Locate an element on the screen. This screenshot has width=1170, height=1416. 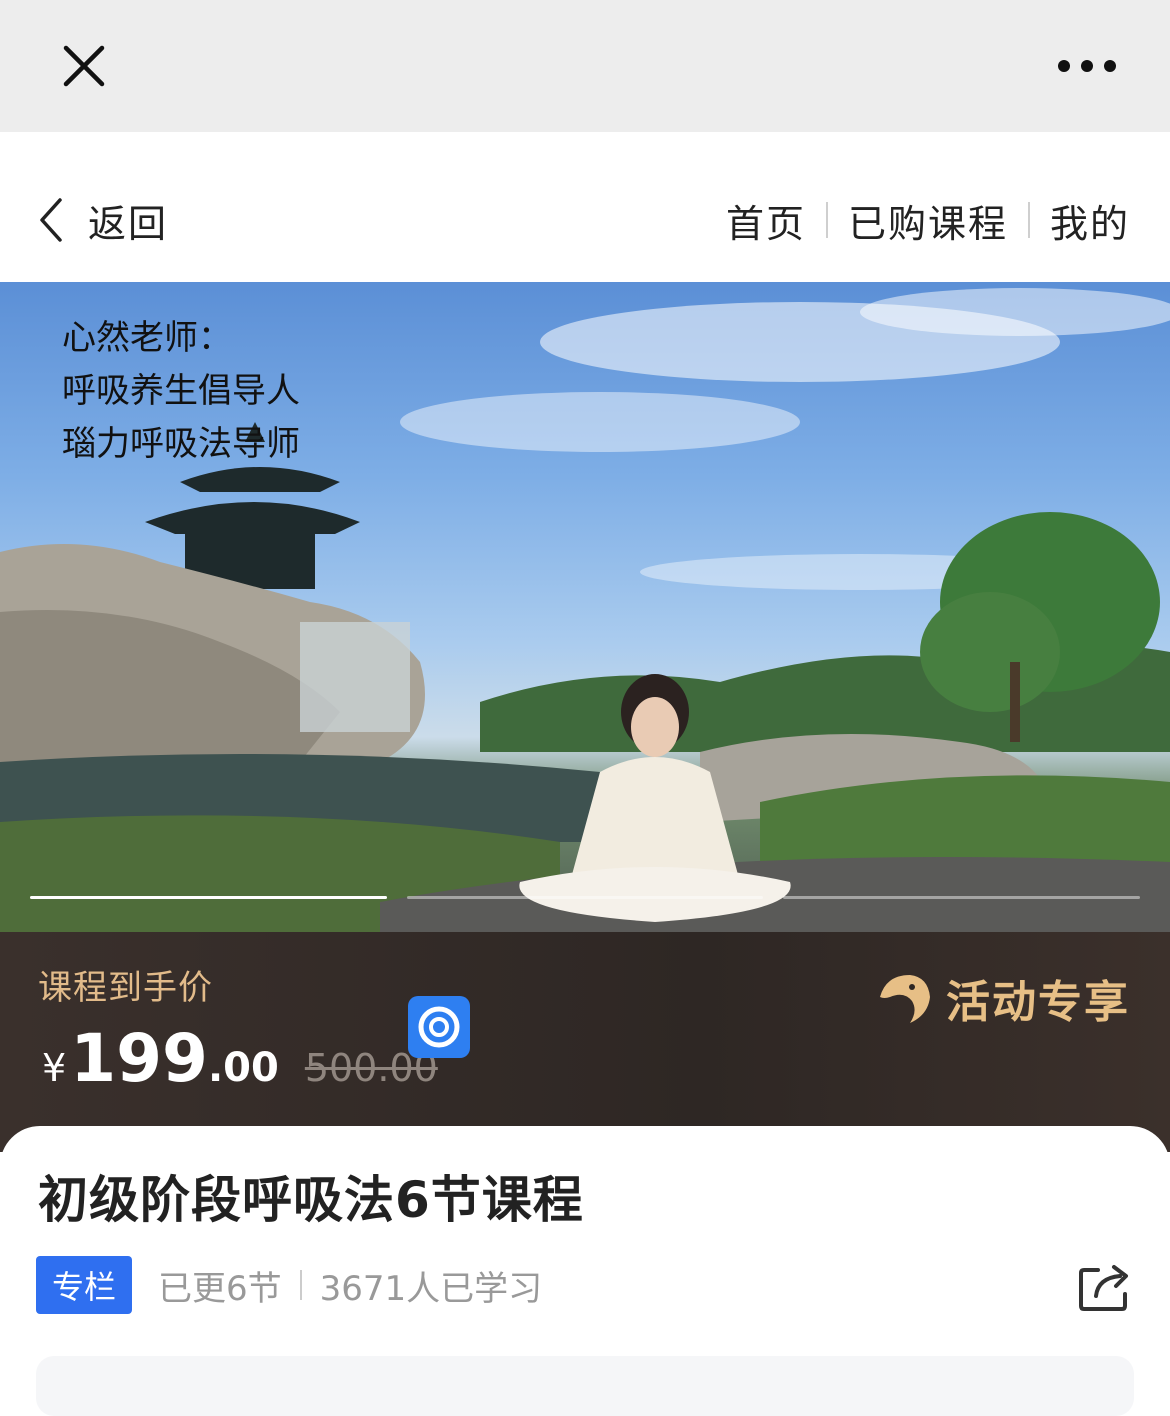
nav-link-purchased: 已购课程 is located at coordinates (928, 220).